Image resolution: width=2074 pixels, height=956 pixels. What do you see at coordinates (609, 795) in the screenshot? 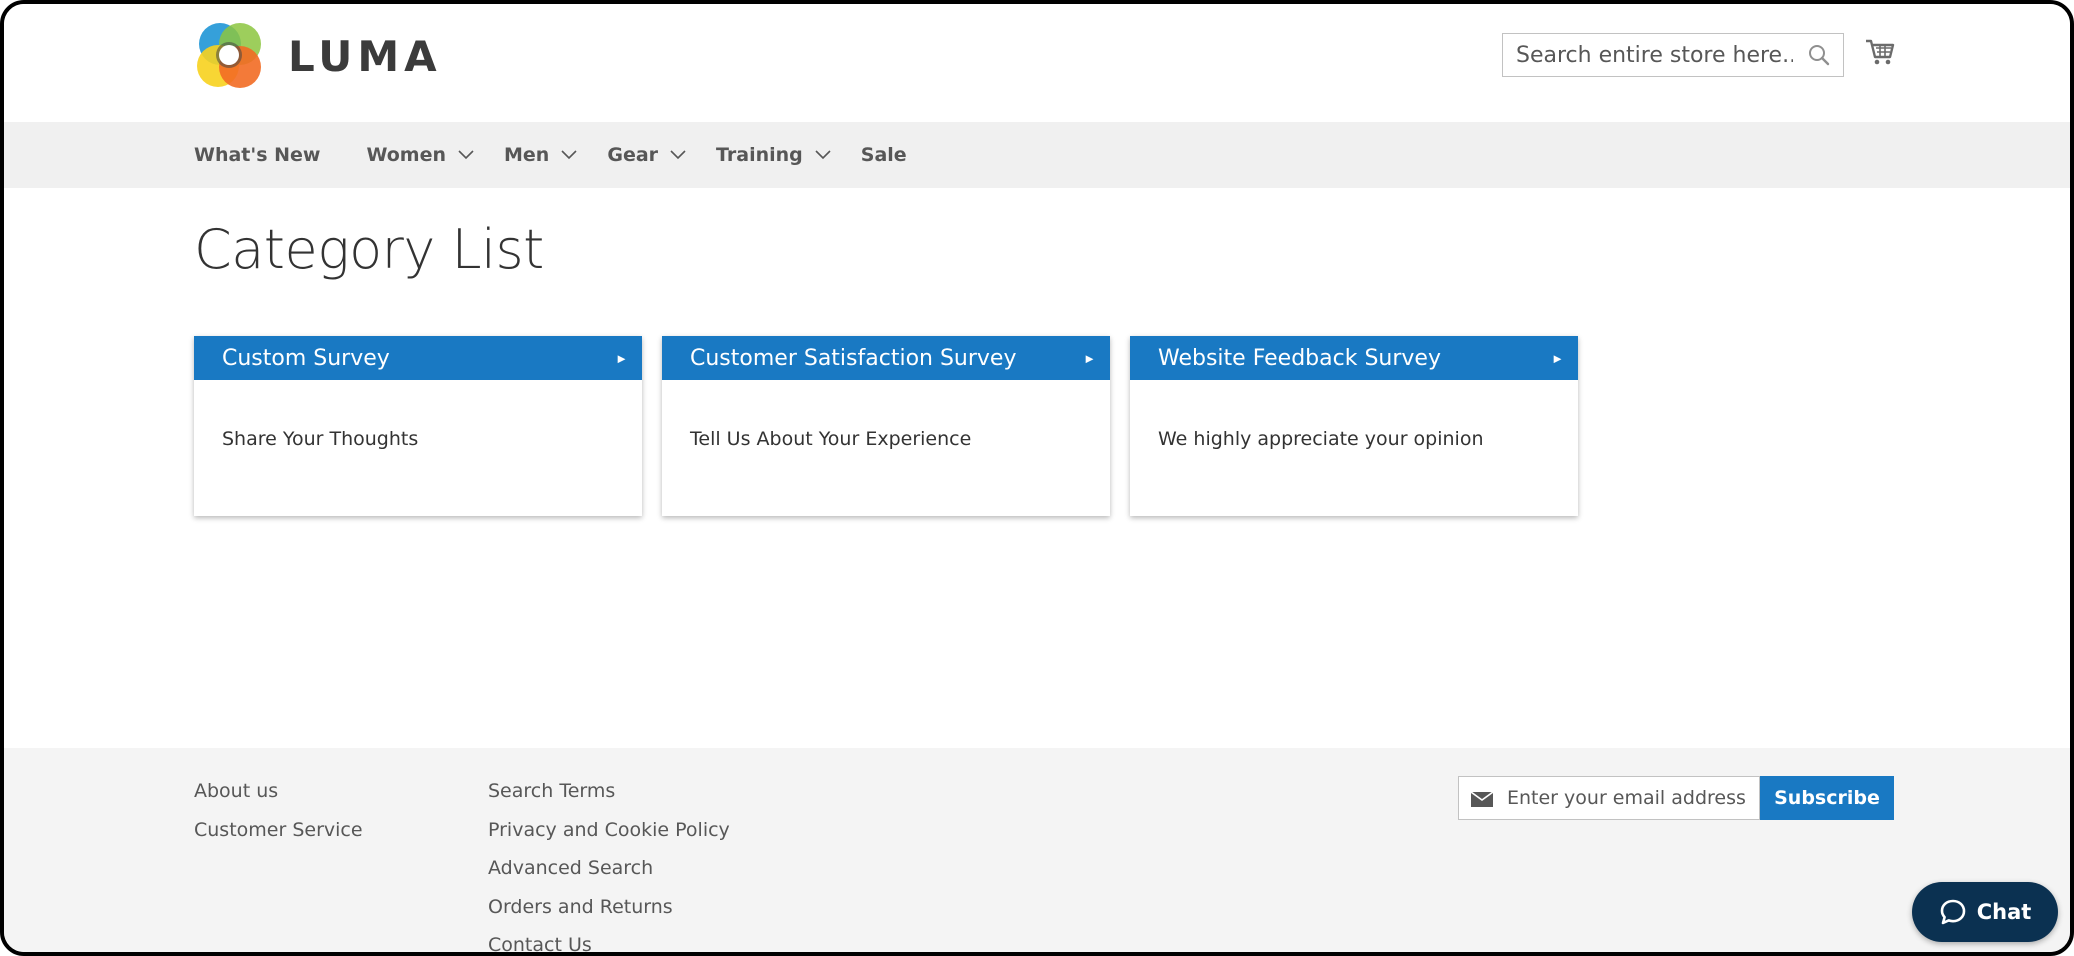
I see `footer-link-search-terms: Search Terms` at bounding box center [609, 795].